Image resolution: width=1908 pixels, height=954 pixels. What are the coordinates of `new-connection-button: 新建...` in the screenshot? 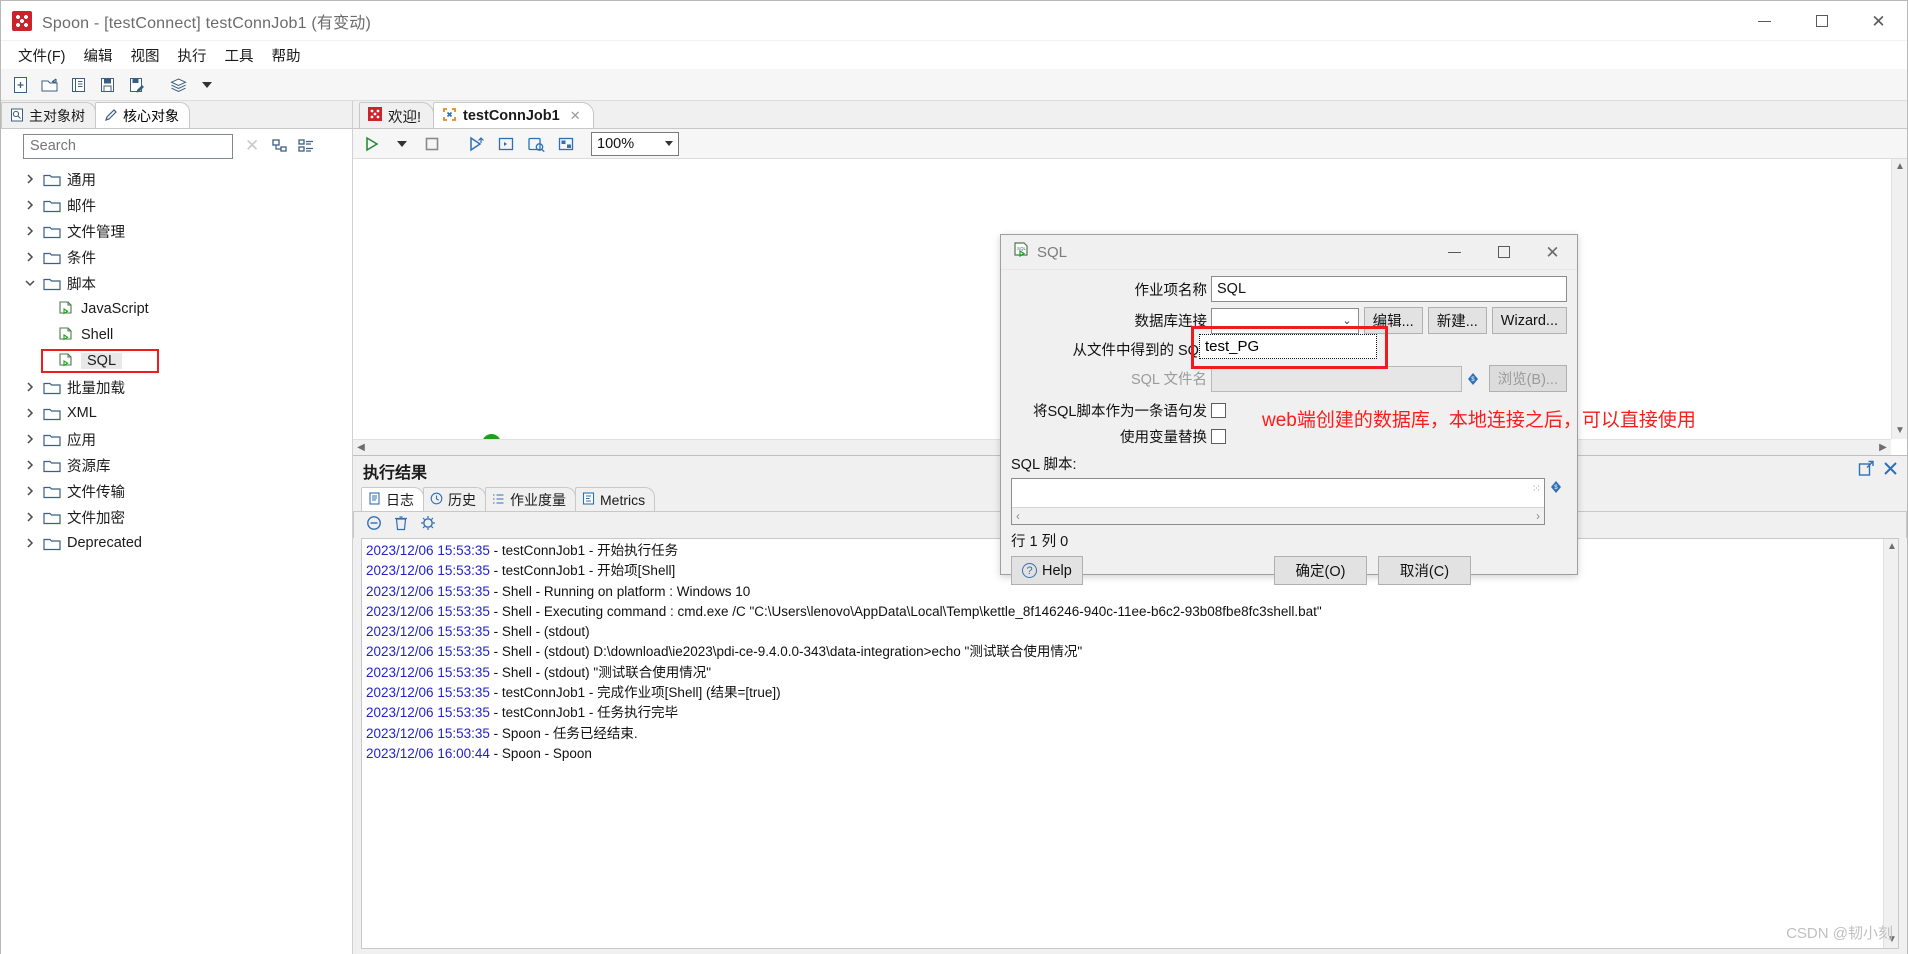 It's located at (1457, 320).